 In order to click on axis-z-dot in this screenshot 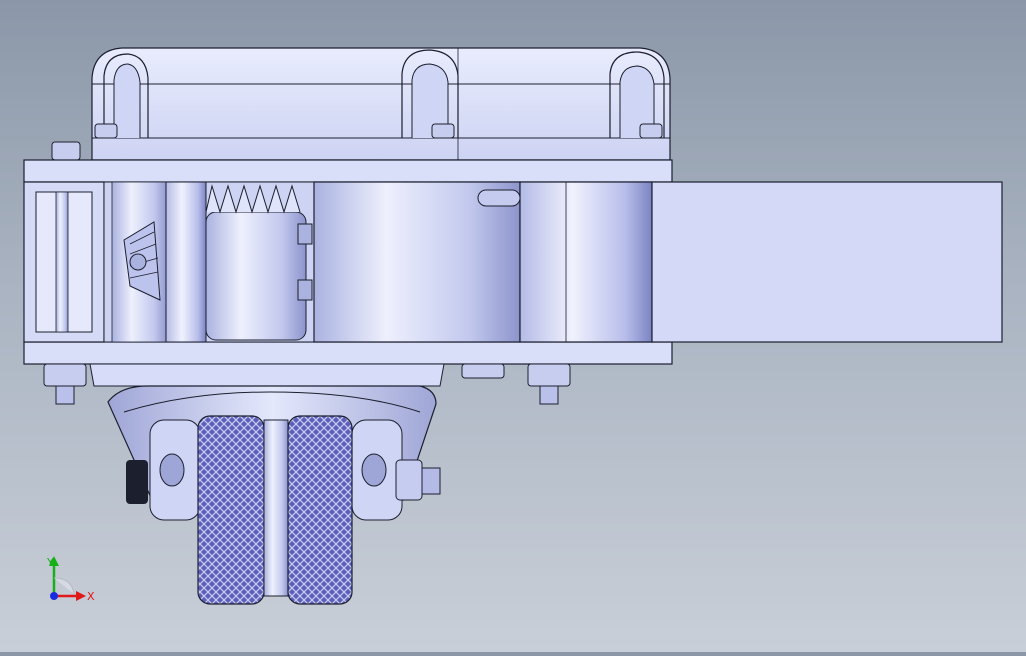, I will do `click(54, 596)`.